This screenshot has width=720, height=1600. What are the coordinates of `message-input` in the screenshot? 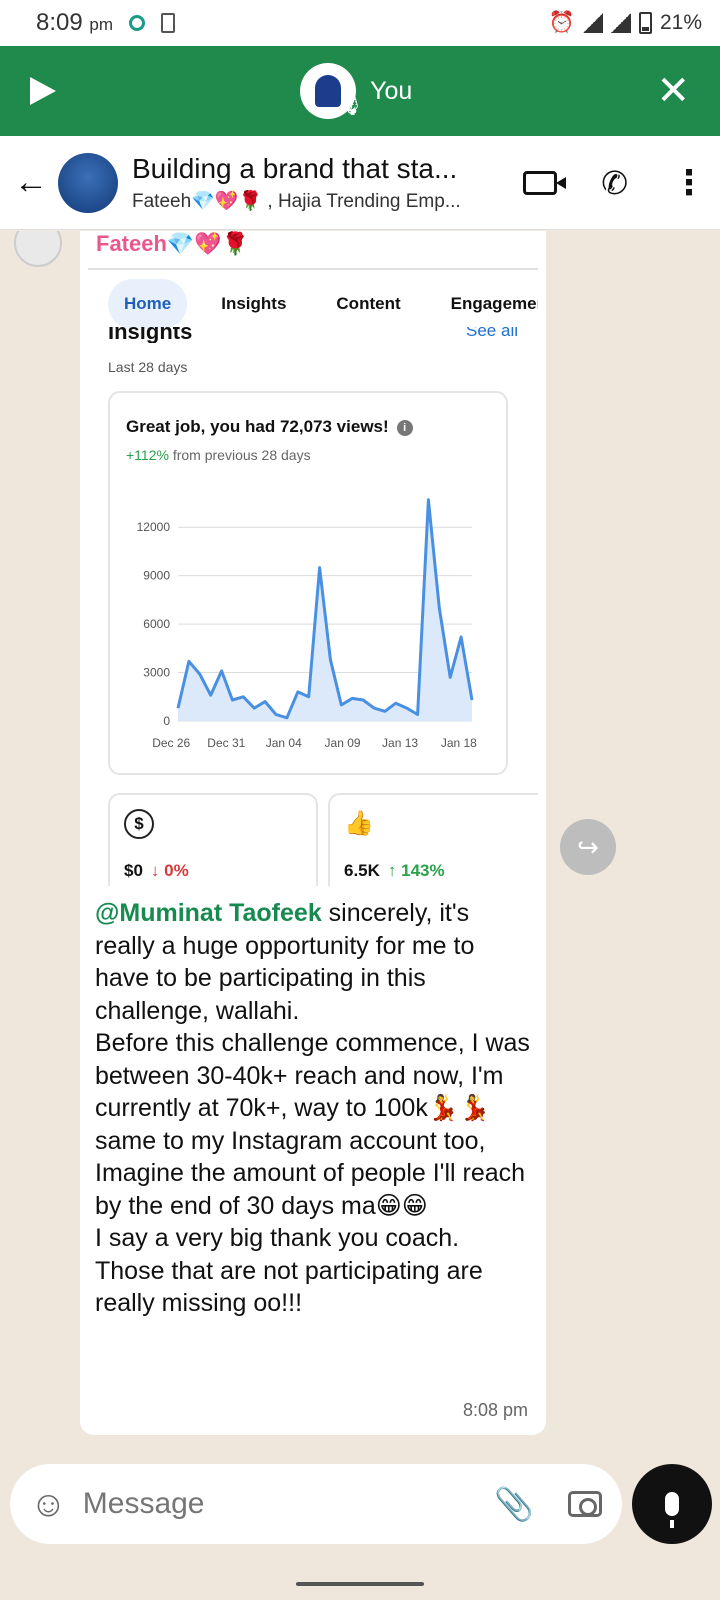 It's located at (288, 1504).